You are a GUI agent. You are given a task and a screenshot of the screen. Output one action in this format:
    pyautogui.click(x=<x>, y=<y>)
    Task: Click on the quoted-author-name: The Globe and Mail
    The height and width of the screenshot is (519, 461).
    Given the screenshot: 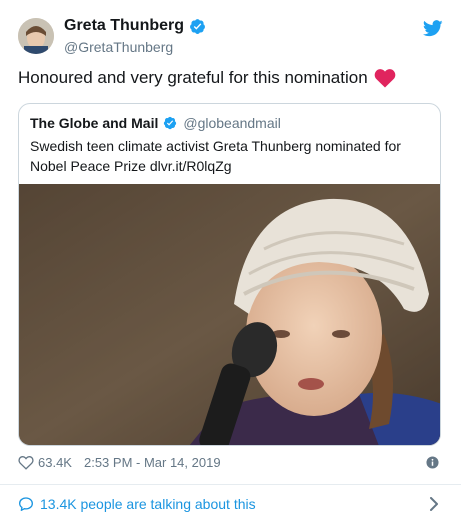 What is the action you would take?
    pyautogui.click(x=94, y=123)
    